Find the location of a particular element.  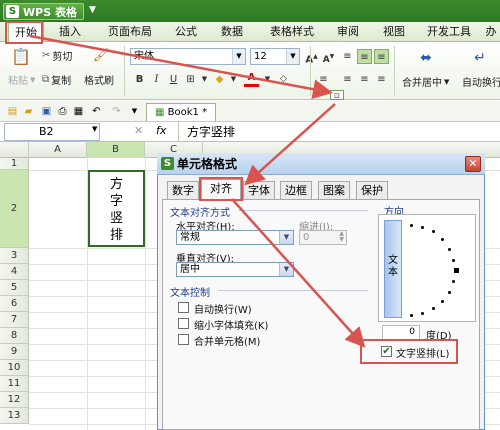

save-icon: ▣ is located at coordinates (46, 111).